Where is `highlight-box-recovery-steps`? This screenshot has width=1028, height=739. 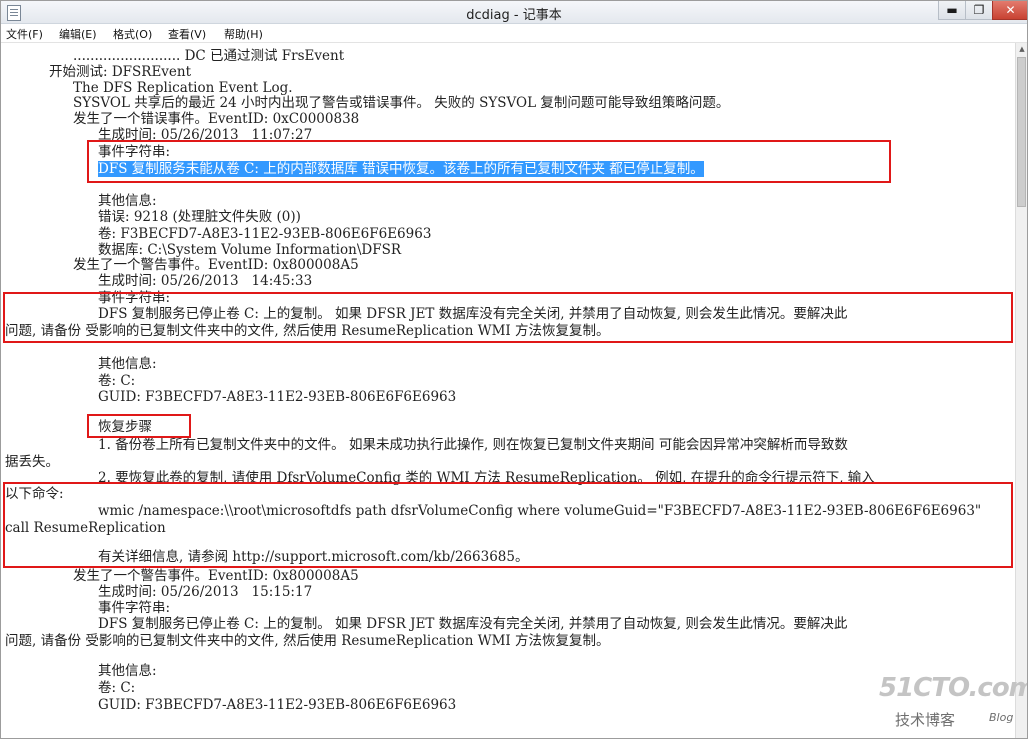 highlight-box-recovery-steps is located at coordinates (139, 426).